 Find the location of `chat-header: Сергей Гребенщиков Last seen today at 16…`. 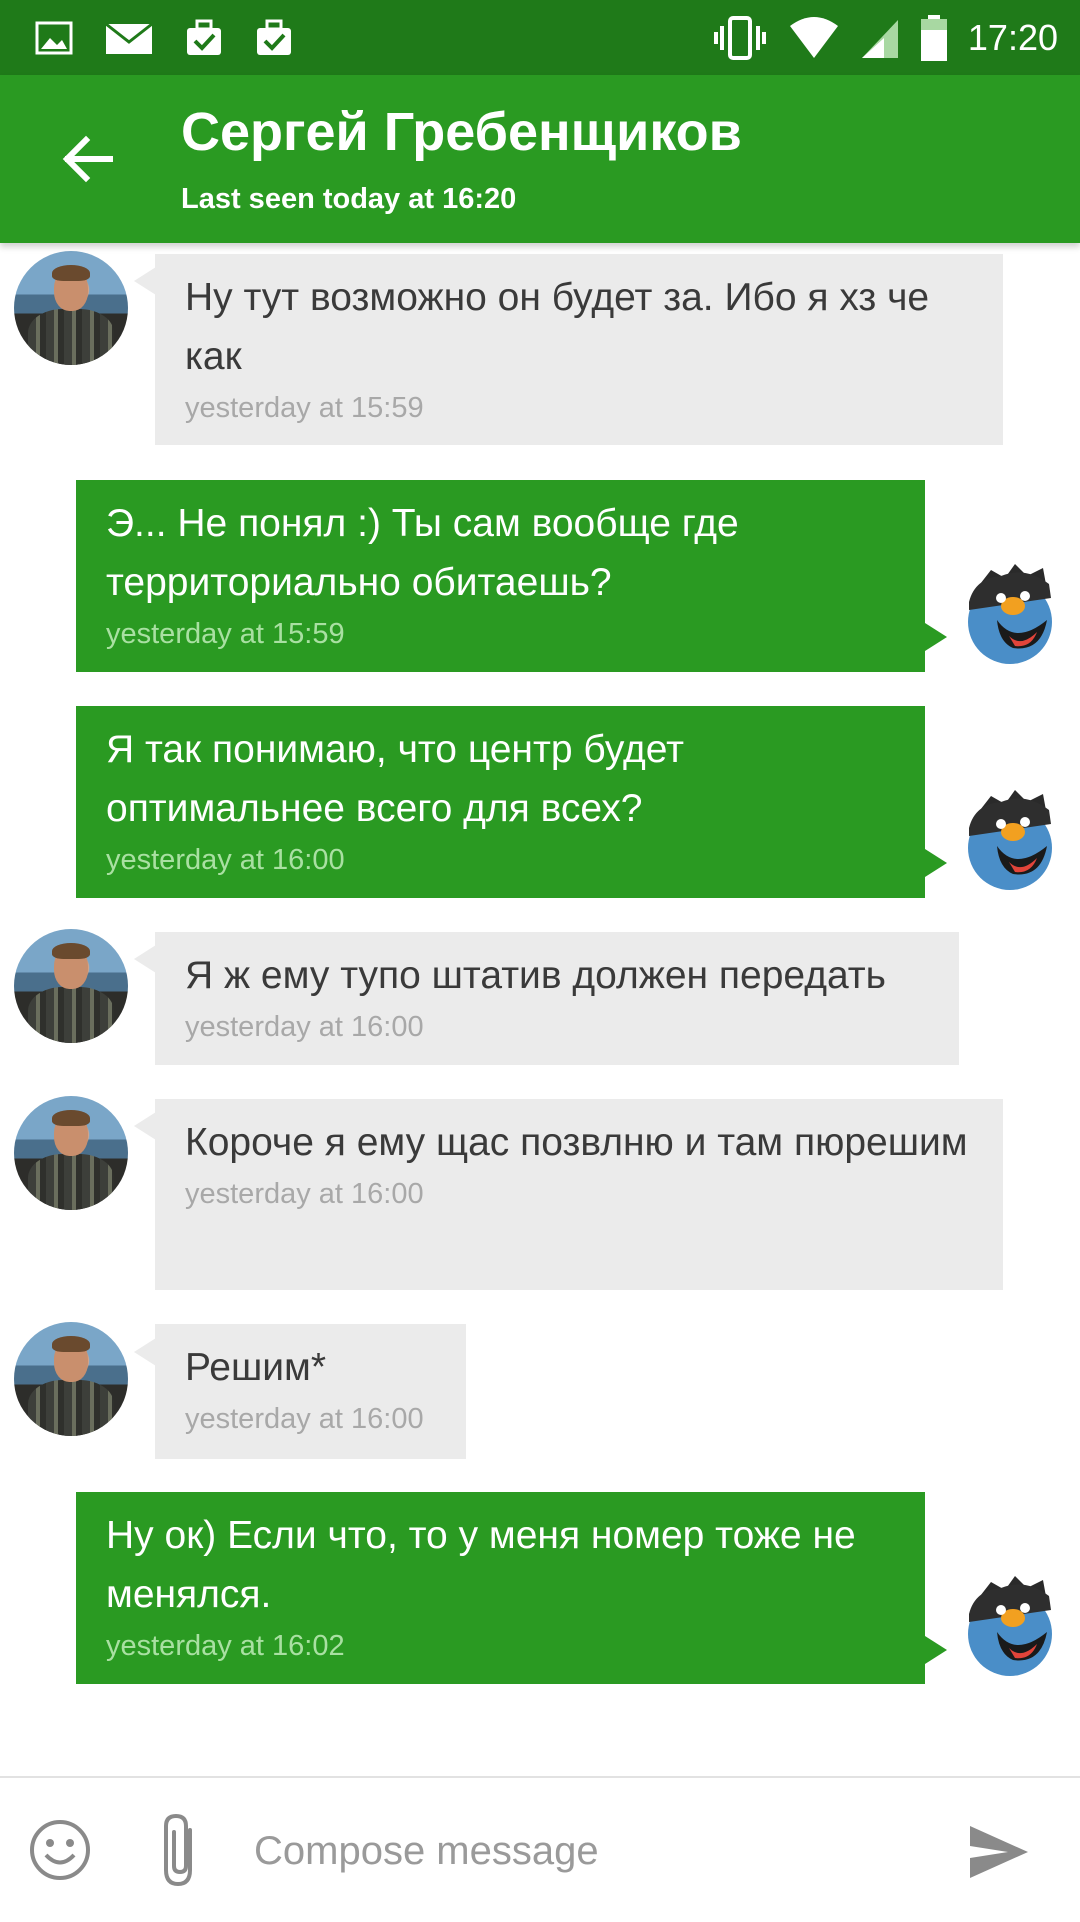

chat-header: Сергей Гребенщиков Last seen today at 16… is located at coordinates (540, 159).